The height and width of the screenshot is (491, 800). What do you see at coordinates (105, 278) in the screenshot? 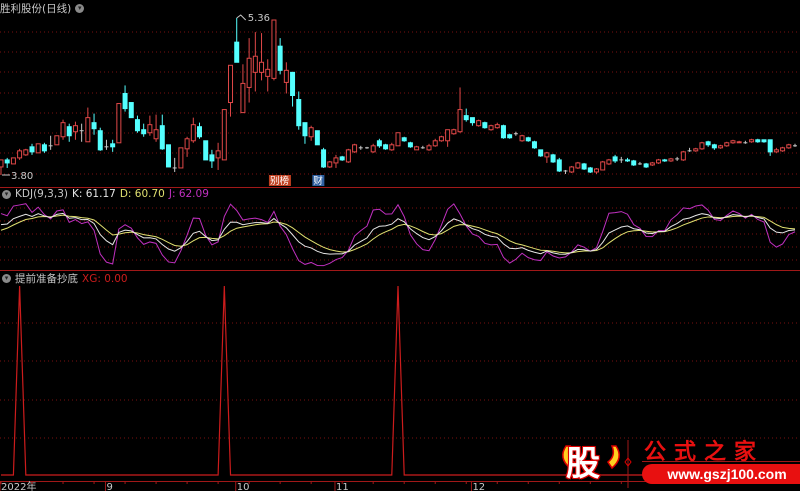
I see `xg-value: XG: 0.00` at bounding box center [105, 278].